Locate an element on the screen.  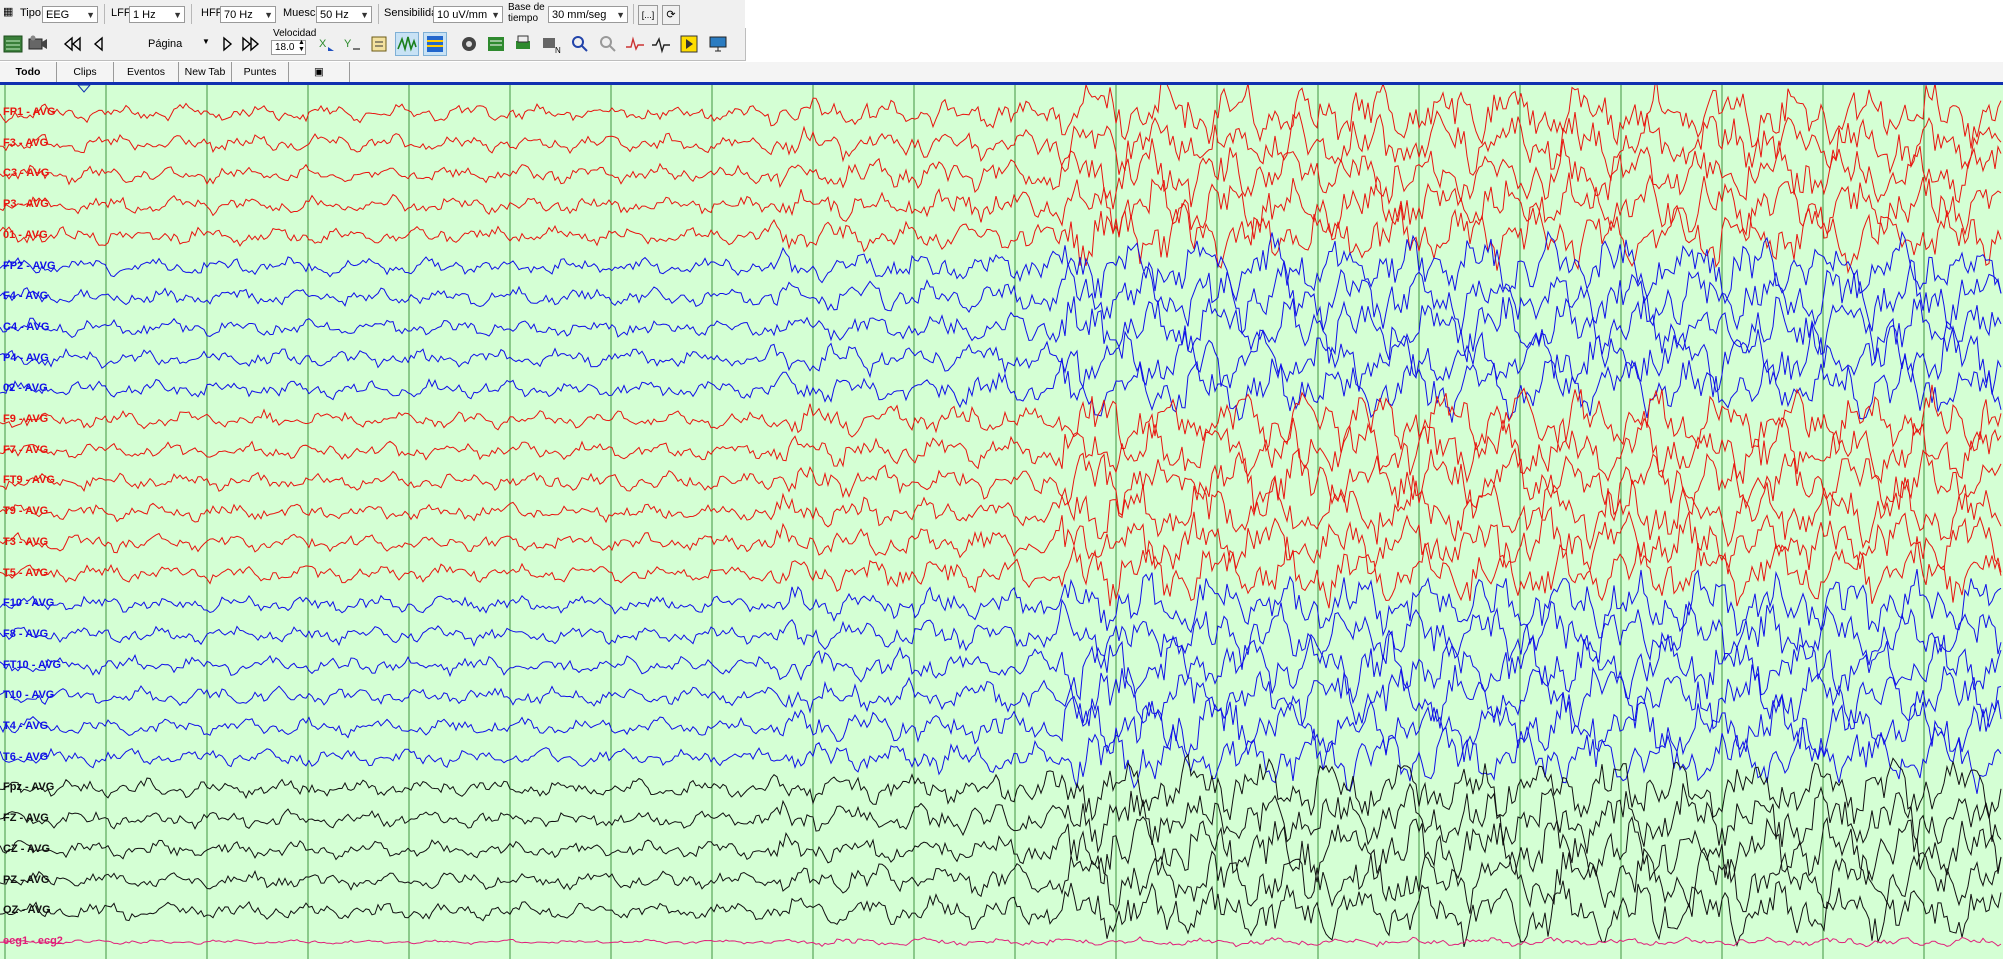
prev-page-icon is located at coordinates (99, 44).